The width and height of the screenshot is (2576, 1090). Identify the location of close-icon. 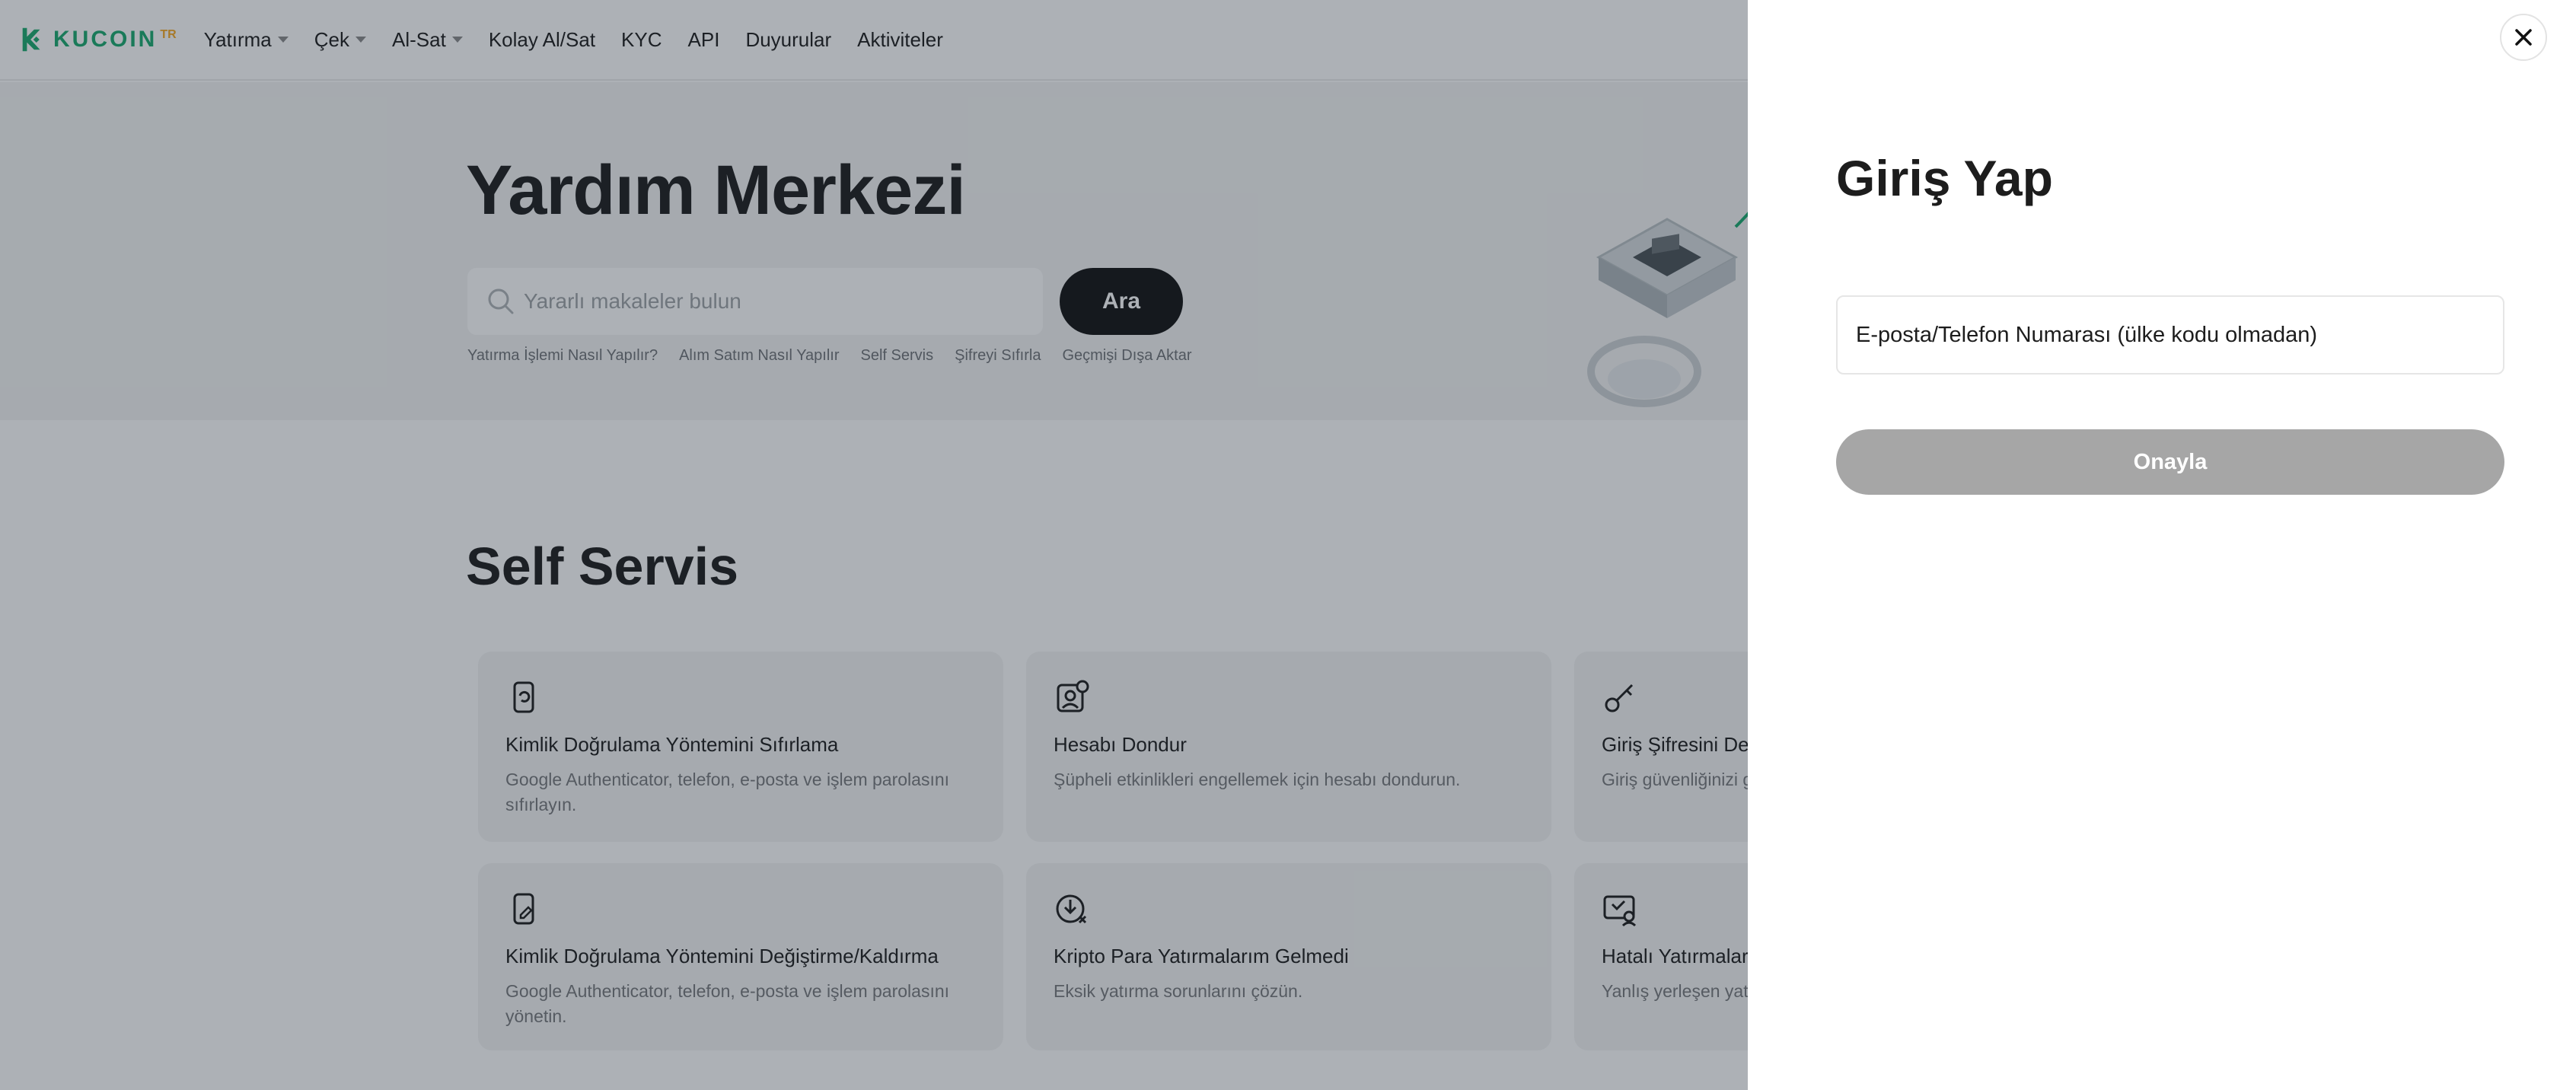
(2523, 37).